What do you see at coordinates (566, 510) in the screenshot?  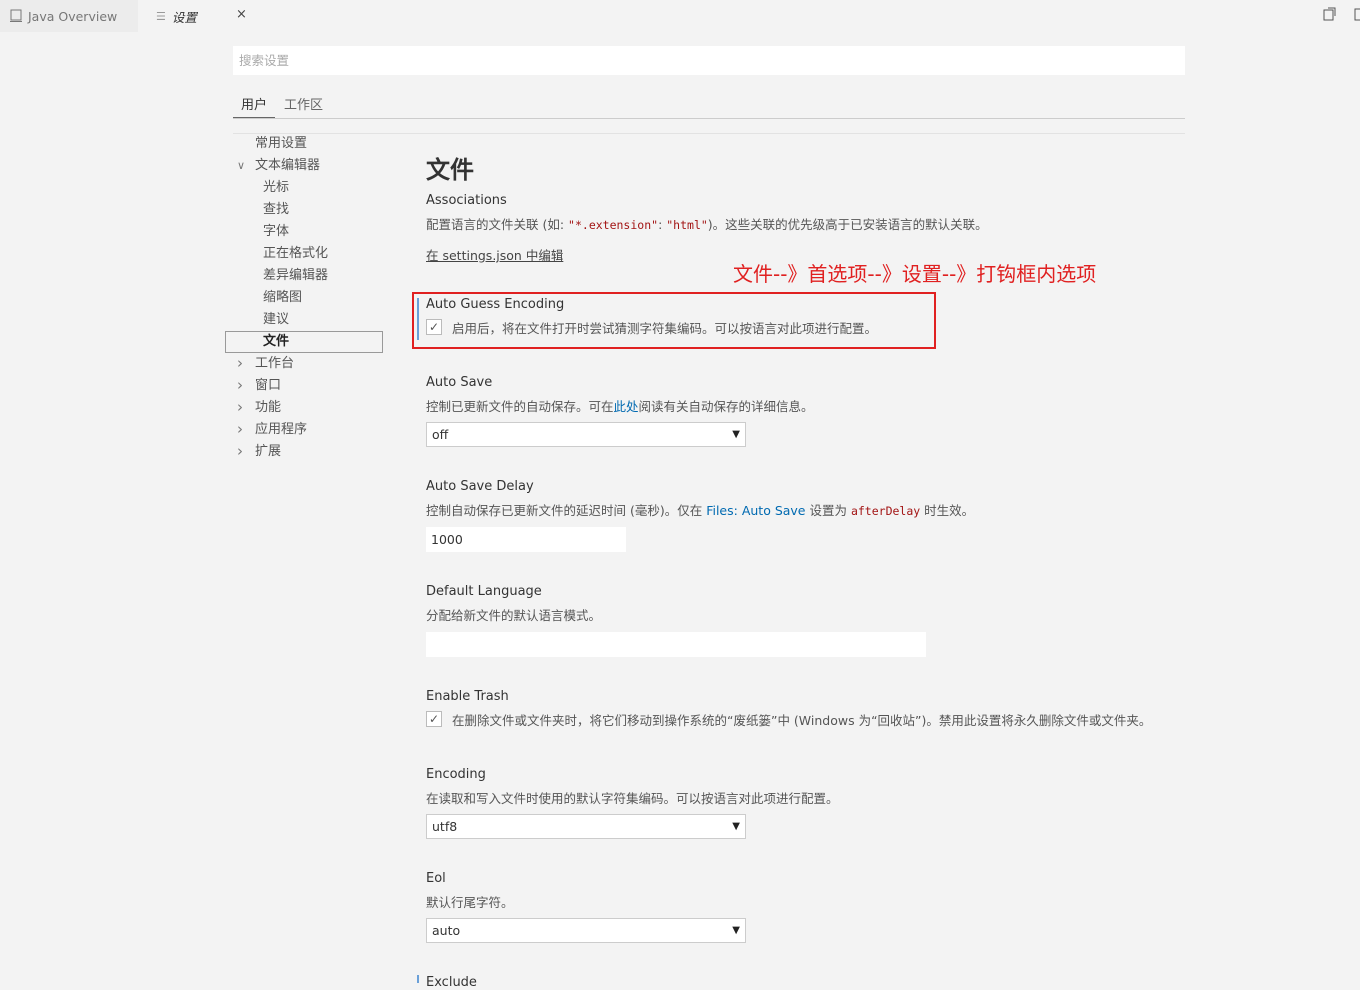 I see `desc-text: 控制自动保存已更新文件的延迟时间 (毫秒)。仅在` at bounding box center [566, 510].